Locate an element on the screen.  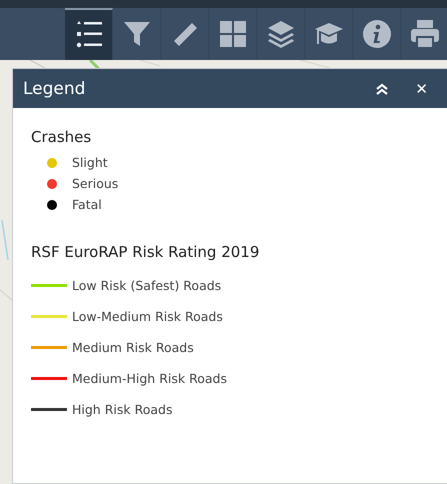
legend-label: Low-Medium Risk Roads is located at coordinates (147, 316).